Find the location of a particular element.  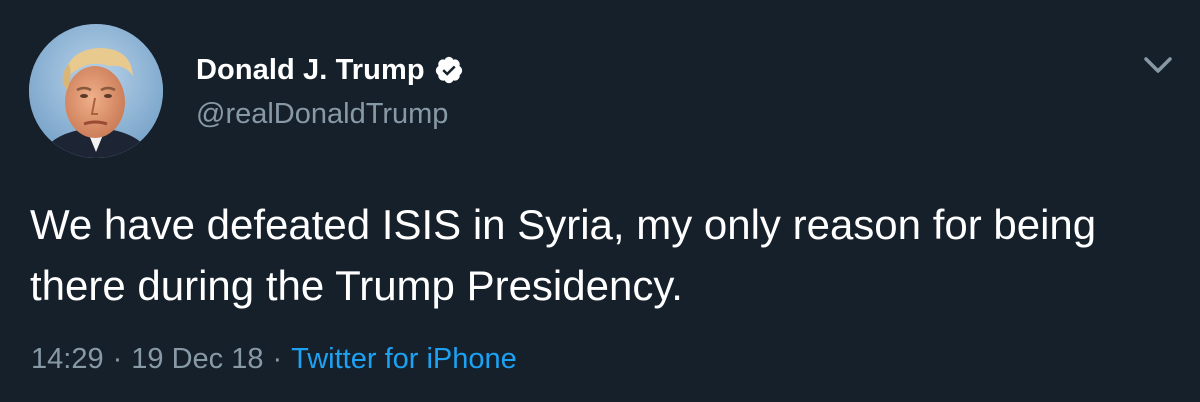

author-name-row: Donald J. Trump is located at coordinates (330, 70).